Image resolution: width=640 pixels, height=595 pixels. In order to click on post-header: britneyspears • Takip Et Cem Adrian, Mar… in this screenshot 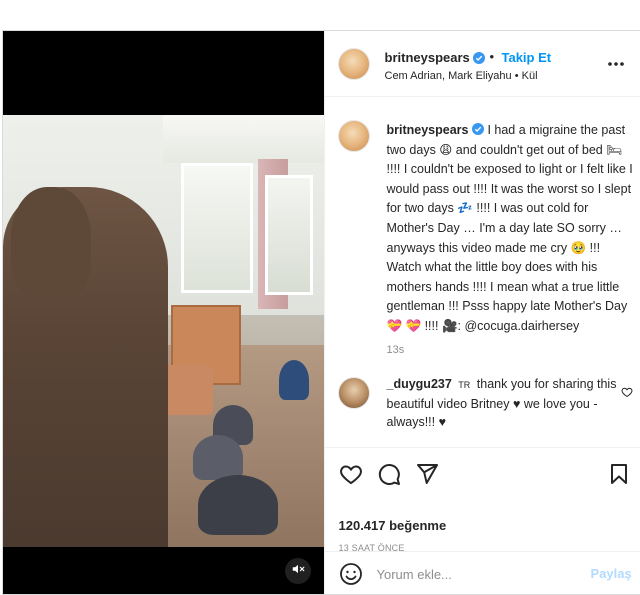, I will do `click(482, 64)`.